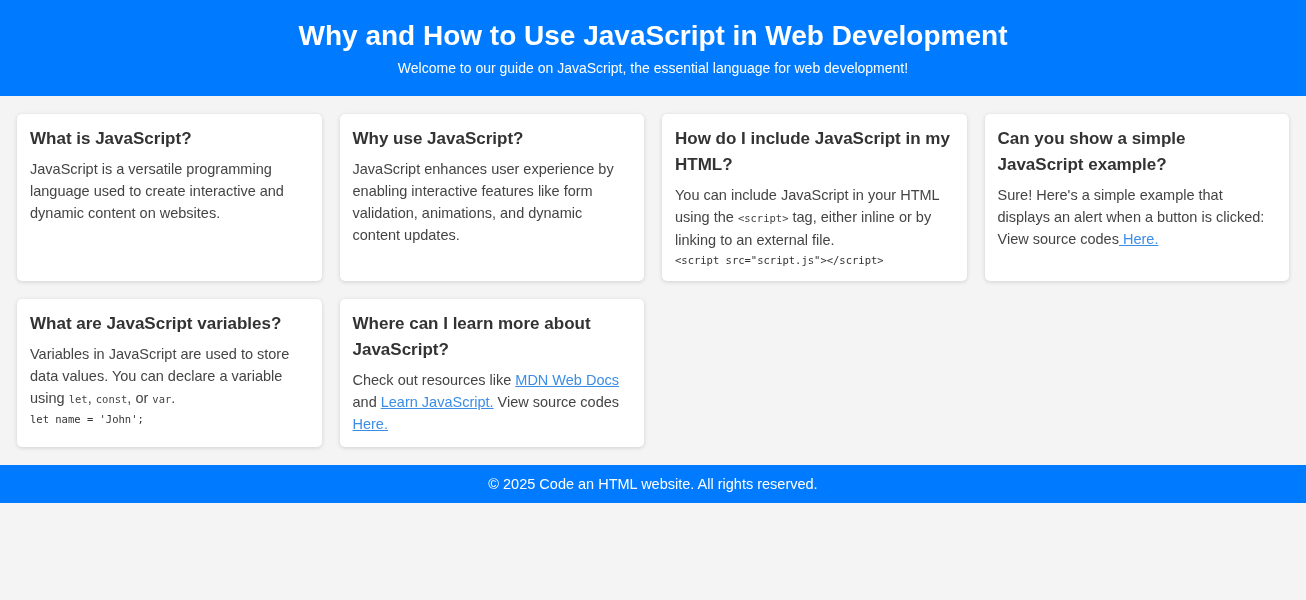  Describe the element at coordinates (157, 191) in the screenshot. I see `paragraph: JavaScript is a versatile programming language used to create interactive and dynamic content on websites.` at that location.